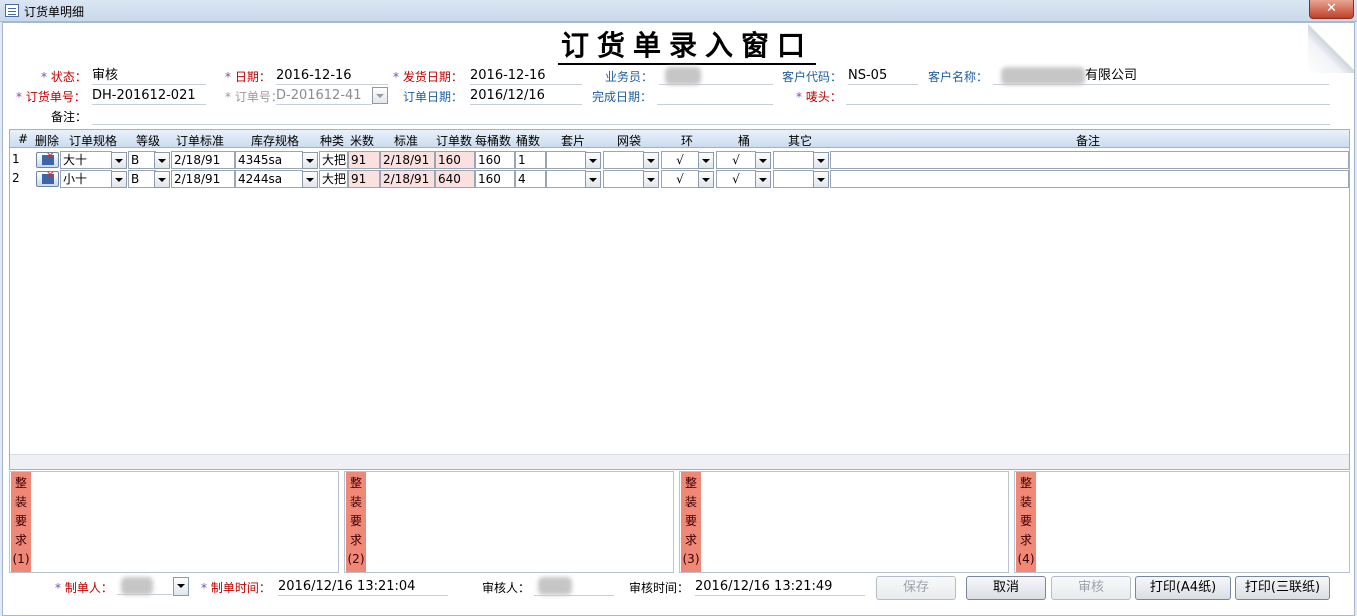 The image size is (1357, 616). What do you see at coordinates (84, 588) in the screenshot?
I see `maker-label: * 制单人：` at bounding box center [84, 588].